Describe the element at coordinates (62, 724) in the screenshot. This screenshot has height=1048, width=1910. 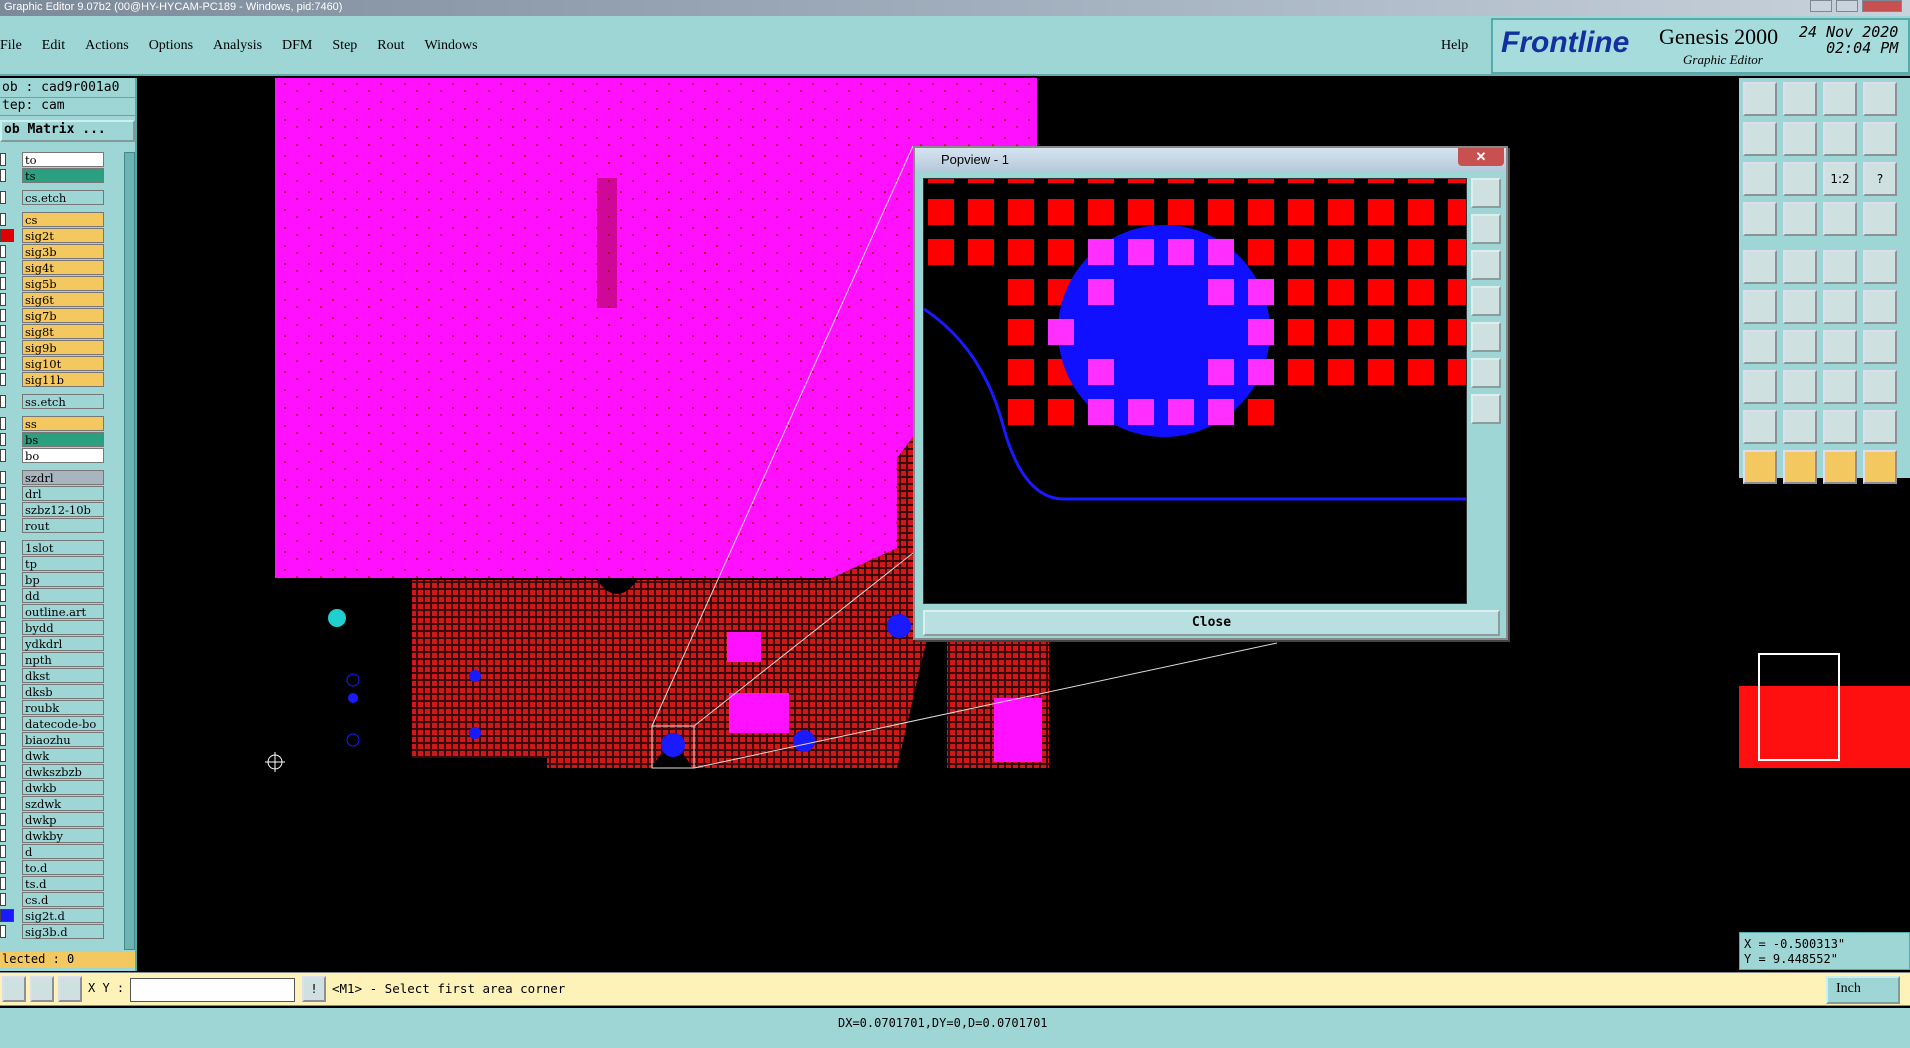
I see `layer-row: datecode-bo` at that location.